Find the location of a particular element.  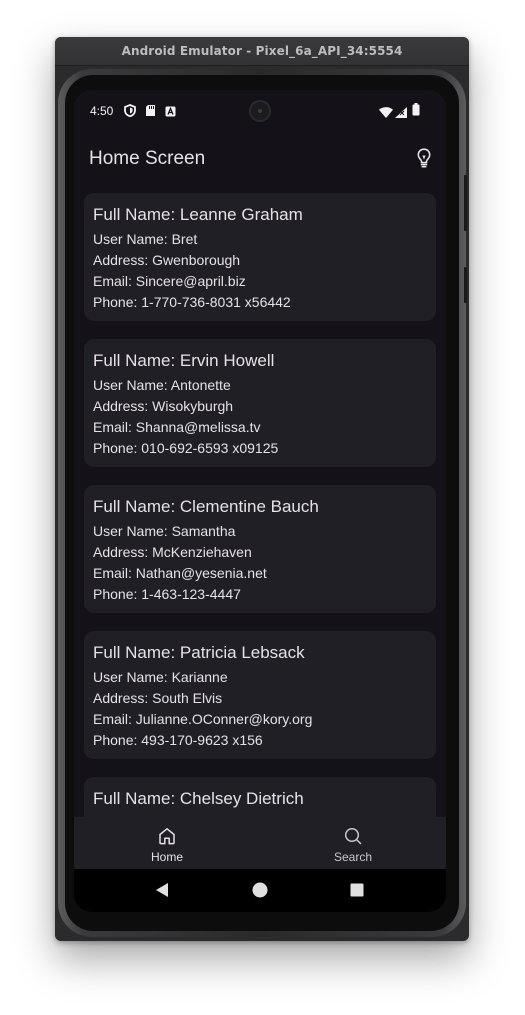

email: Email: Shanna@melissa.tv is located at coordinates (177, 427).